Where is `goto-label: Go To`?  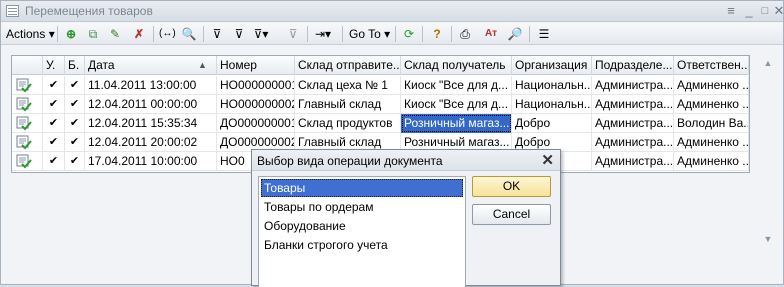 goto-label: Go To is located at coordinates (365, 34).